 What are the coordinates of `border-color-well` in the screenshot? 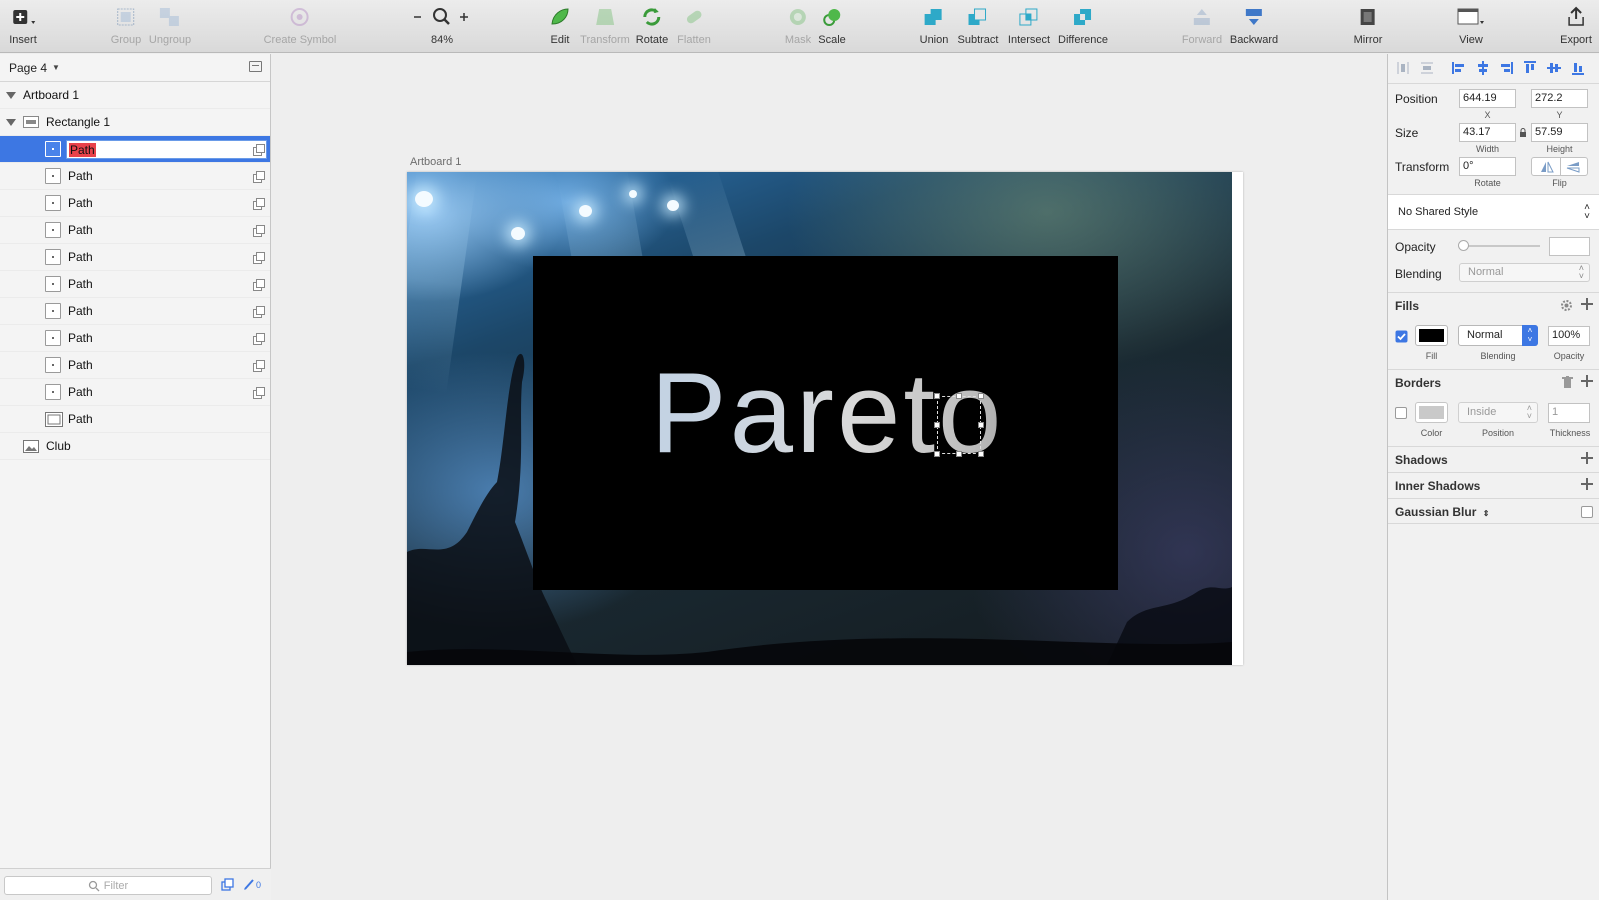 It's located at (1431, 412).